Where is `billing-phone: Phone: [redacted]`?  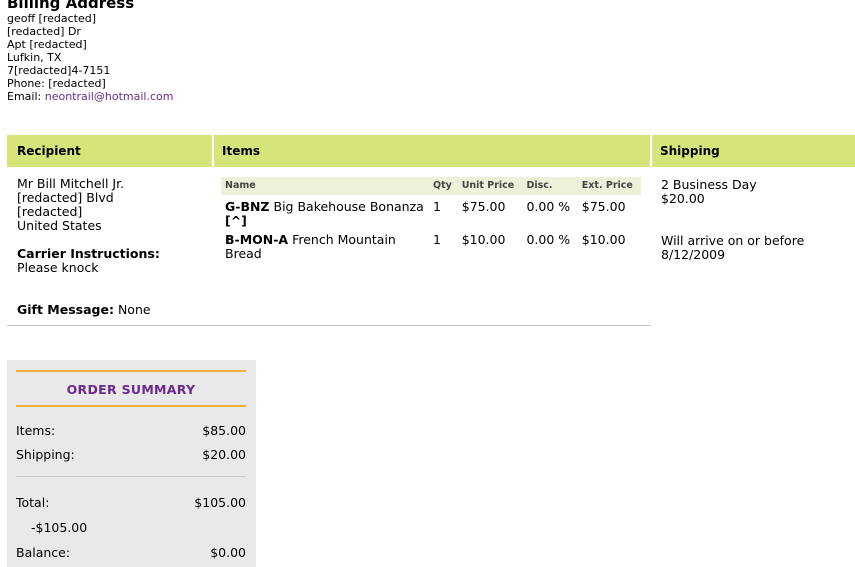 billing-phone: Phone: [redacted] is located at coordinates (90, 83).